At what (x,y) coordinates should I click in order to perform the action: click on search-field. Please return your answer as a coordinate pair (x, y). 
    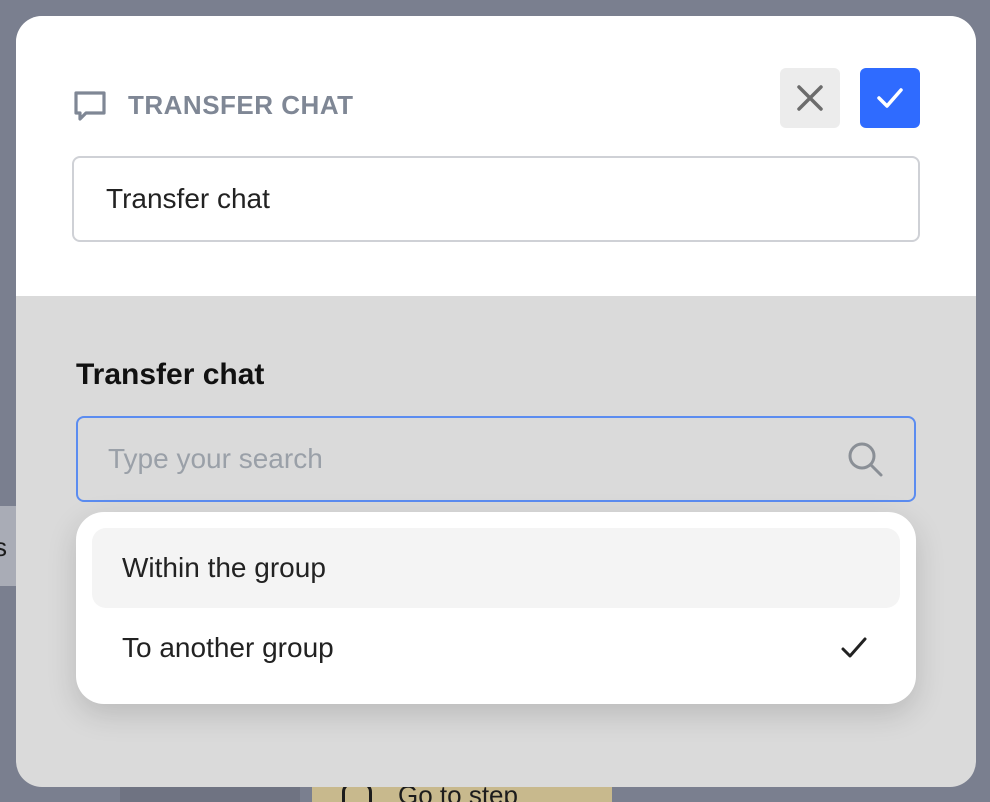
    Looking at the image, I should click on (496, 459).